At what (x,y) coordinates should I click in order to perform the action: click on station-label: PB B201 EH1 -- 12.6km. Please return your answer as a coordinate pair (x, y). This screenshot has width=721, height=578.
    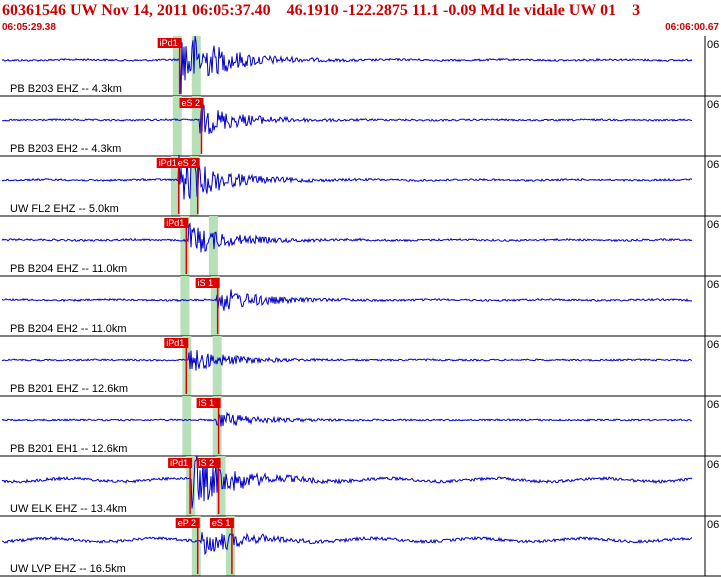
    Looking at the image, I should click on (68, 449).